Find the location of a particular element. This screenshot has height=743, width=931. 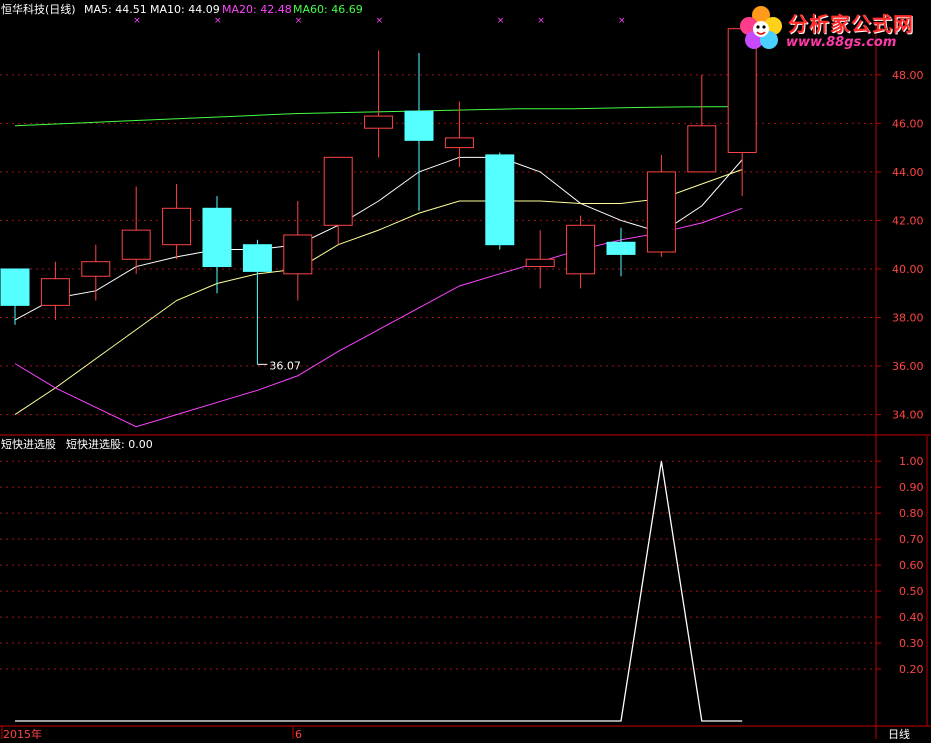

signal-markers: × × × × × × × is located at coordinates (379, 21).